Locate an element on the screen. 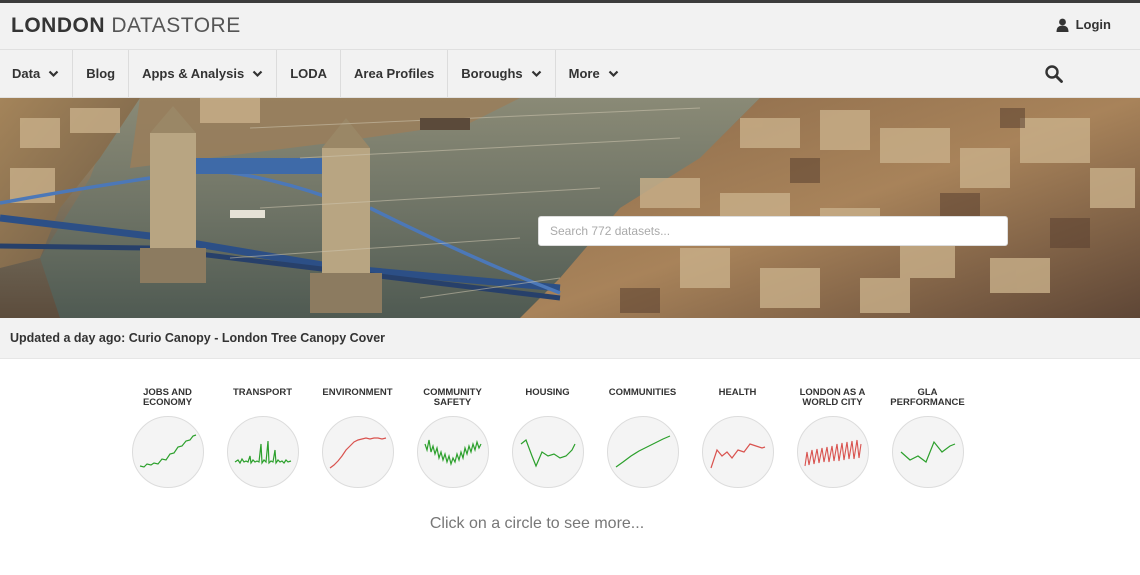 The width and height of the screenshot is (1140, 575). nav-item-area-profiles: Area Profiles is located at coordinates (395, 73).